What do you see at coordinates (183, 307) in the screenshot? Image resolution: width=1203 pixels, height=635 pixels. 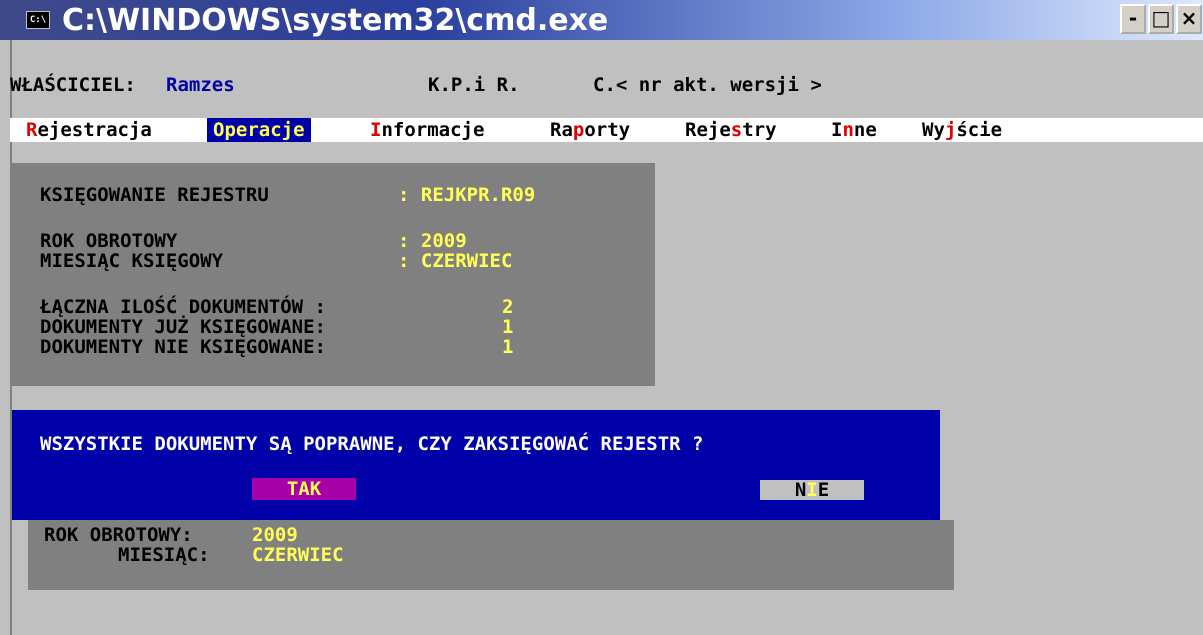 I see `total-docs-label: ŁĄCZNA ILOŚĆ DOKUMENTÓW :` at bounding box center [183, 307].